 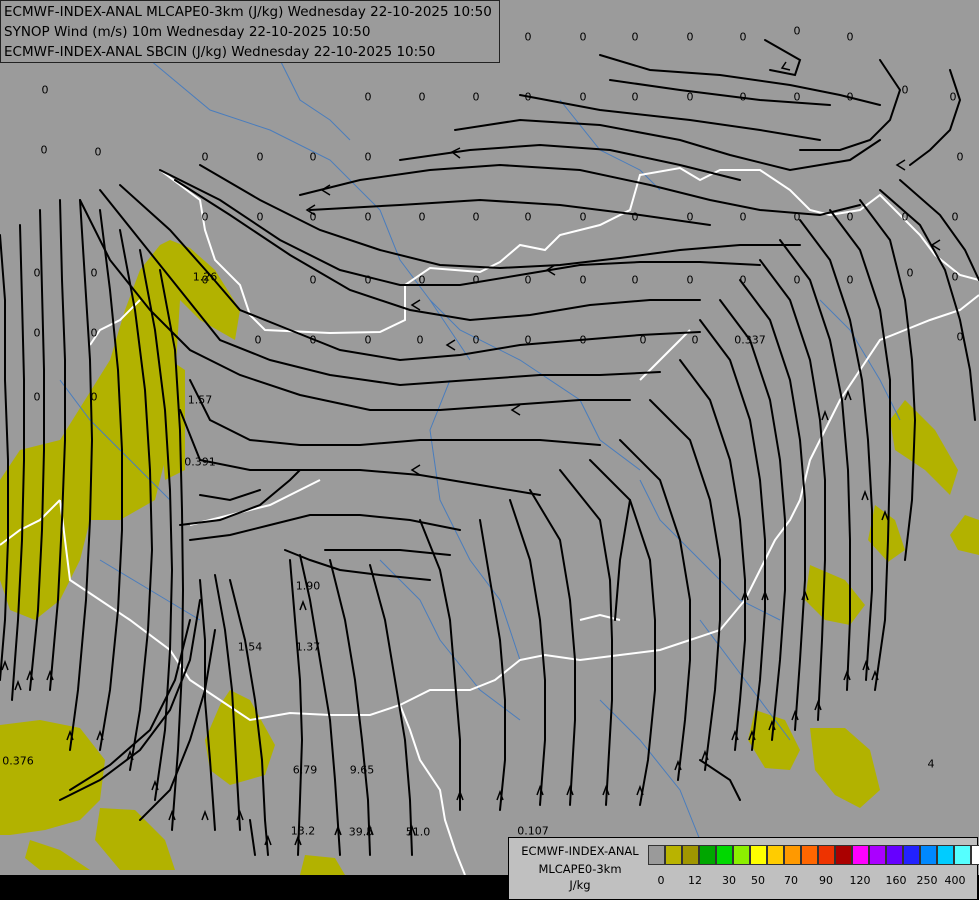 I want to click on legend-swatches, so click(x=813, y=855).